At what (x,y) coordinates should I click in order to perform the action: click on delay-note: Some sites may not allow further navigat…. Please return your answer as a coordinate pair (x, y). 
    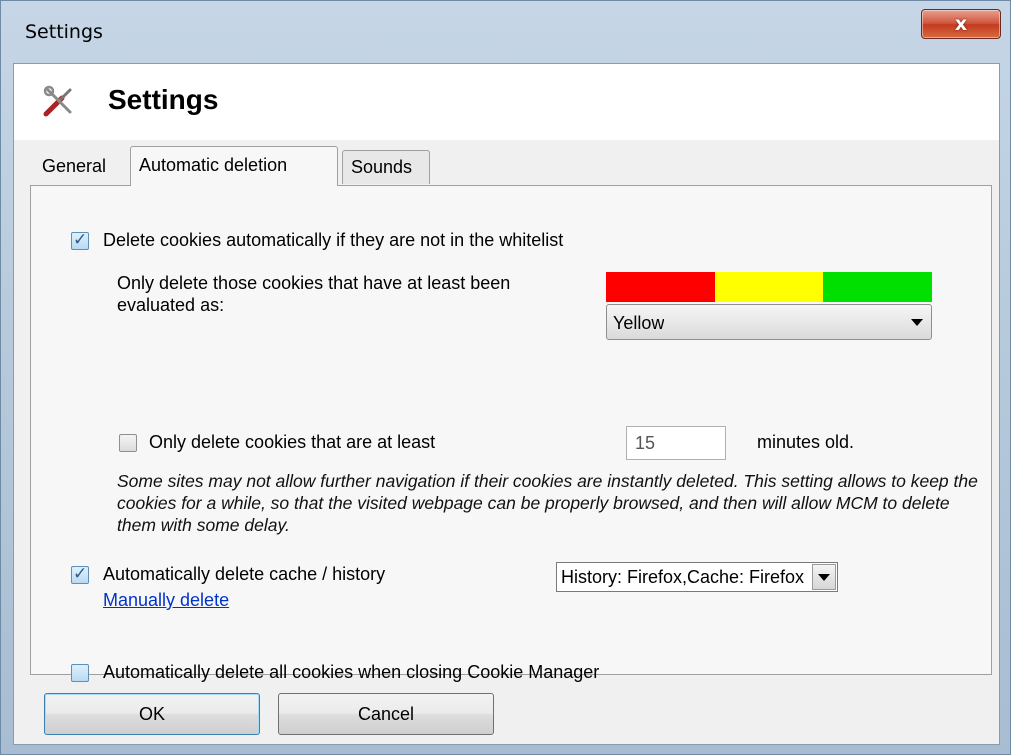
    Looking at the image, I should click on (547, 503).